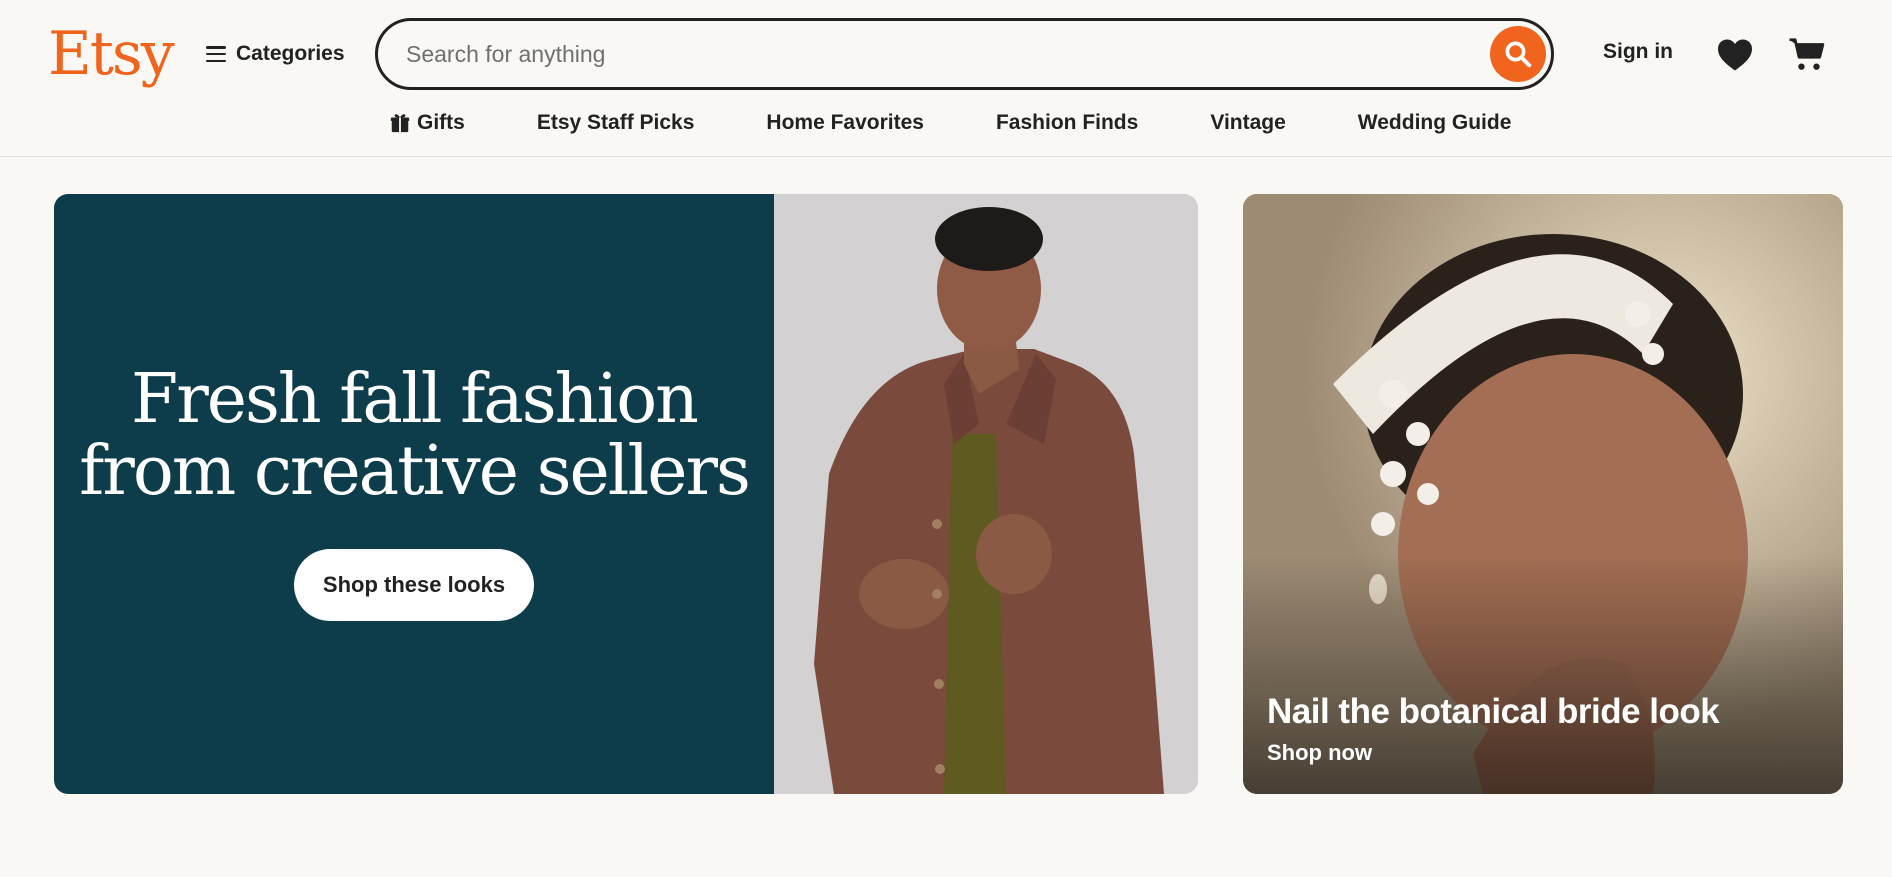 The image size is (1892, 877). I want to click on nav-label-vintage: Vintage, so click(1248, 122).